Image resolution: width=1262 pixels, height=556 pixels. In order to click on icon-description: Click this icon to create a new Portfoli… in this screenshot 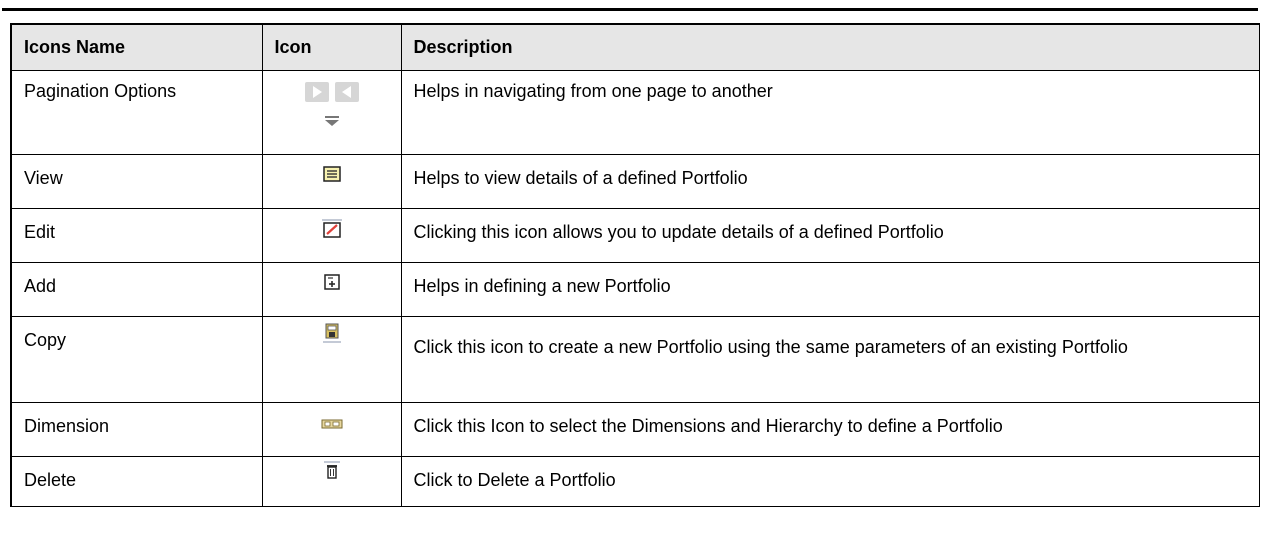, I will do `click(830, 359)`.